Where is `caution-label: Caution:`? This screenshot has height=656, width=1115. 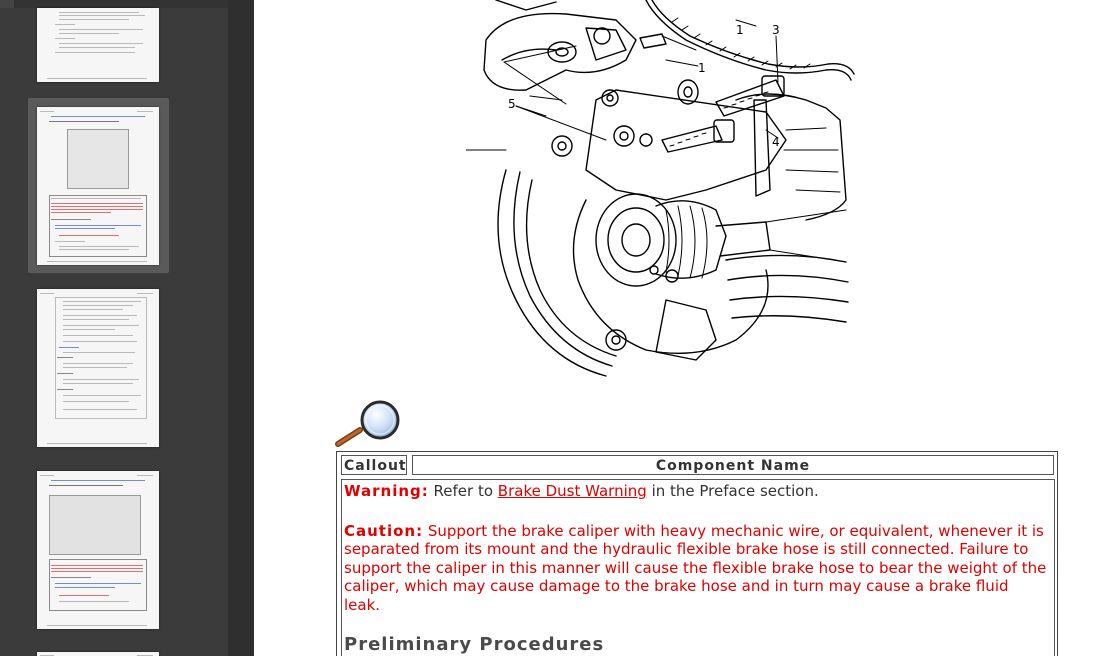
caution-label: Caution: is located at coordinates (384, 530).